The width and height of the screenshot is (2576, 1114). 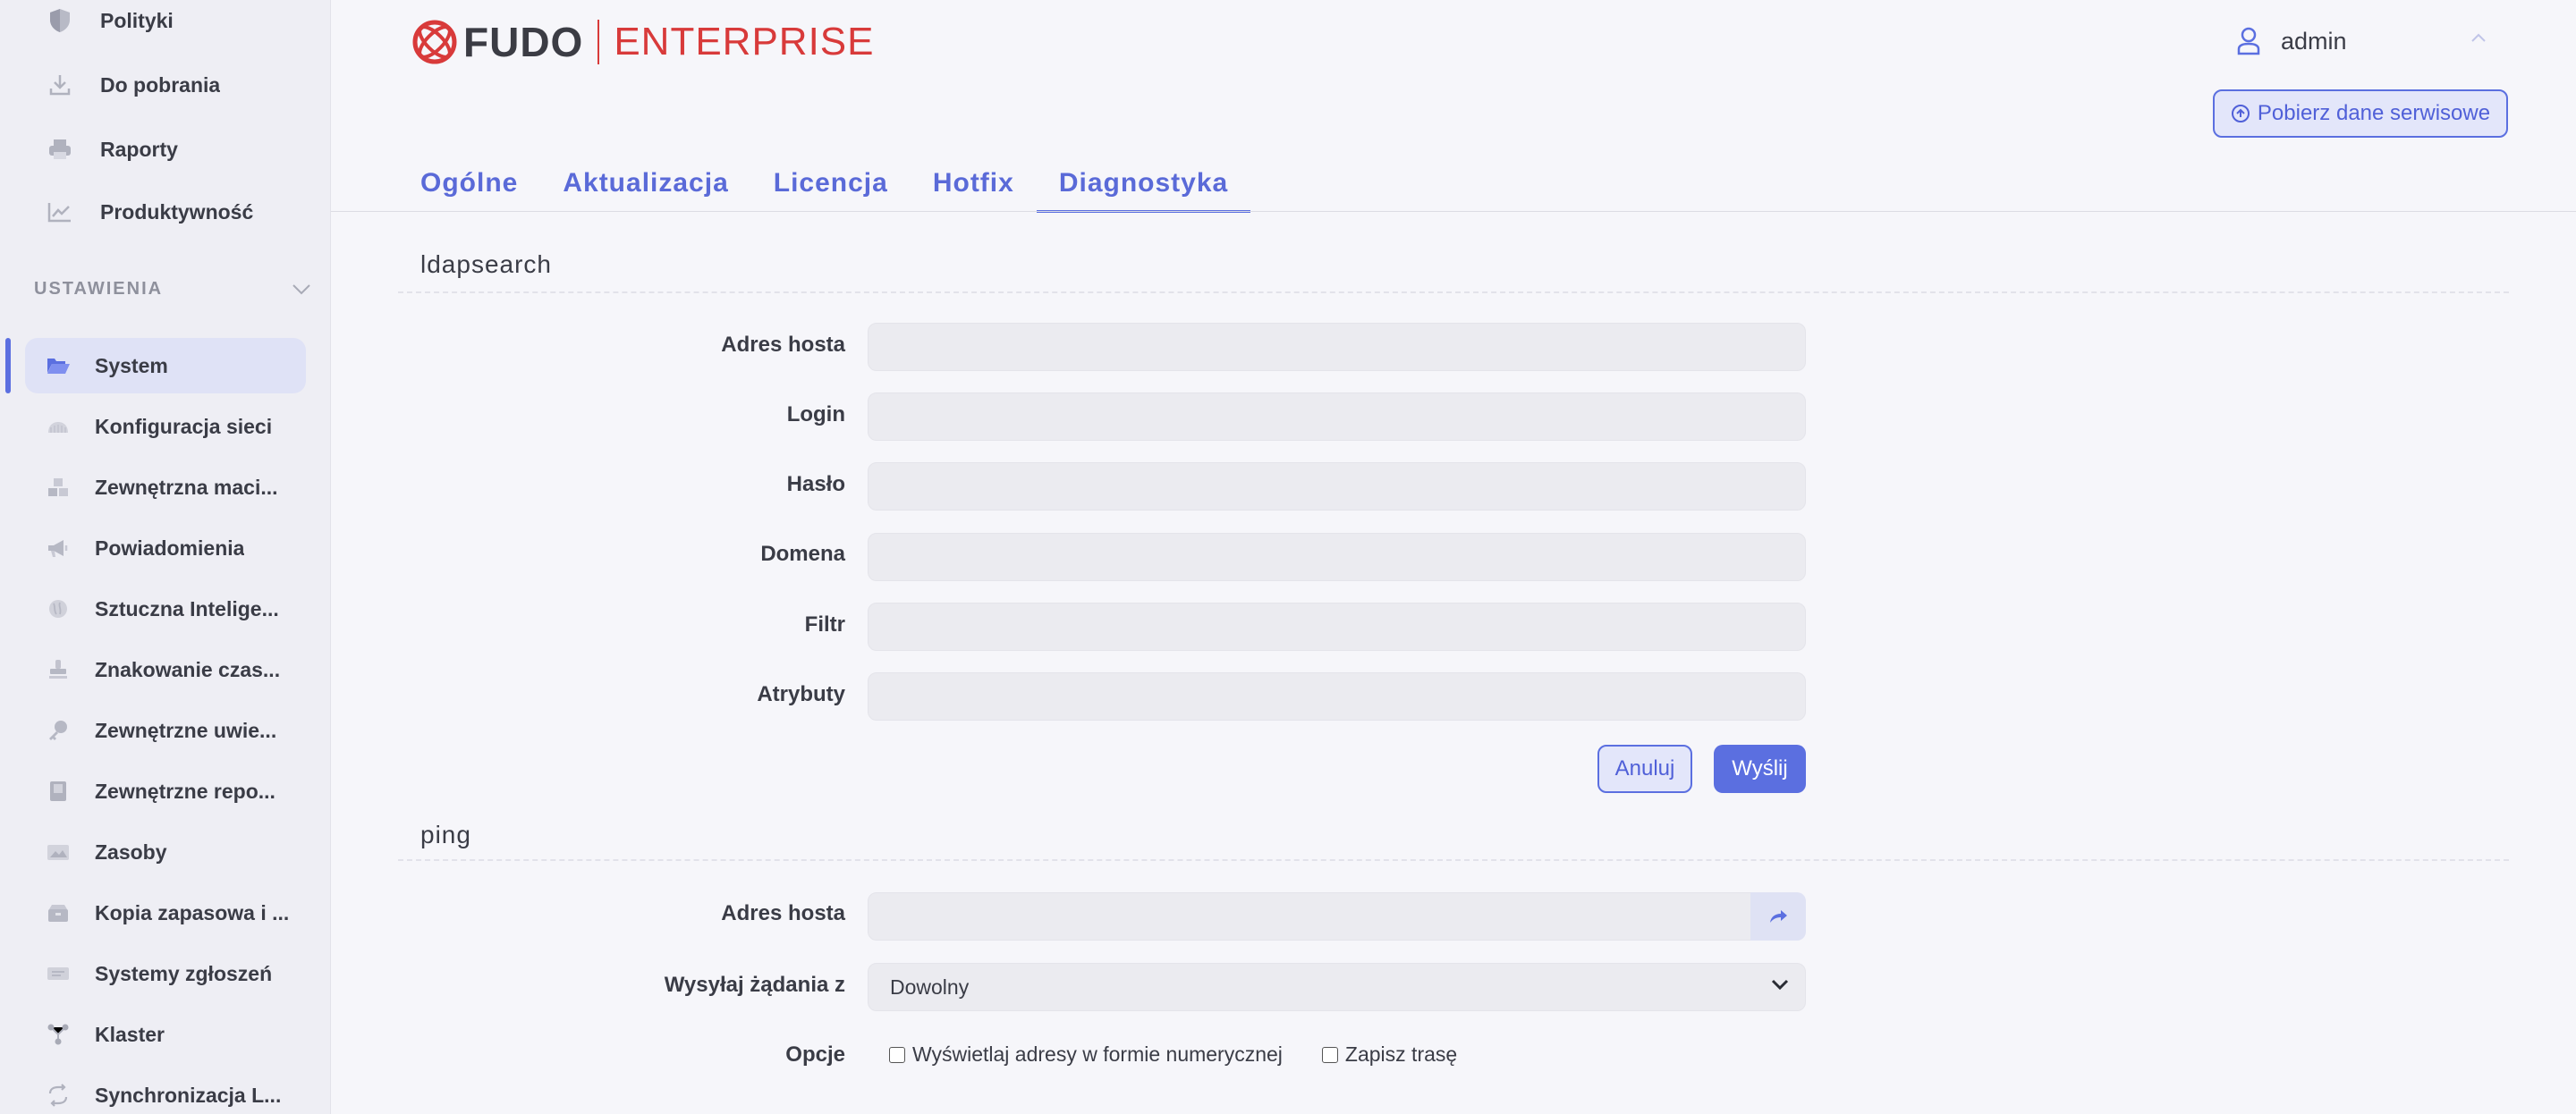 I want to click on sidebar-item-label: Systemy zgłoszeń, so click(x=184, y=973).